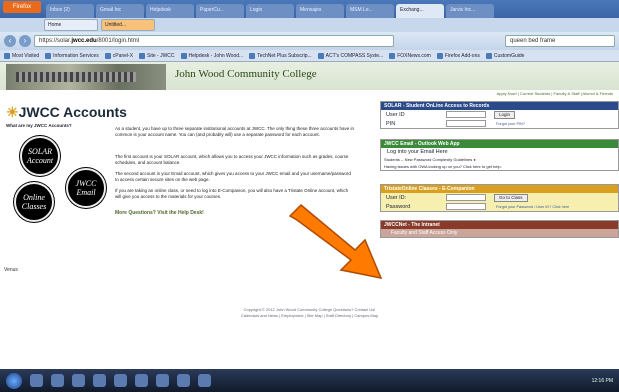 The image size is (619, 392). Describe the element at coordinates (504, 55) in the screenshot. I see `bookmark-item: CustomGuide` at that location.